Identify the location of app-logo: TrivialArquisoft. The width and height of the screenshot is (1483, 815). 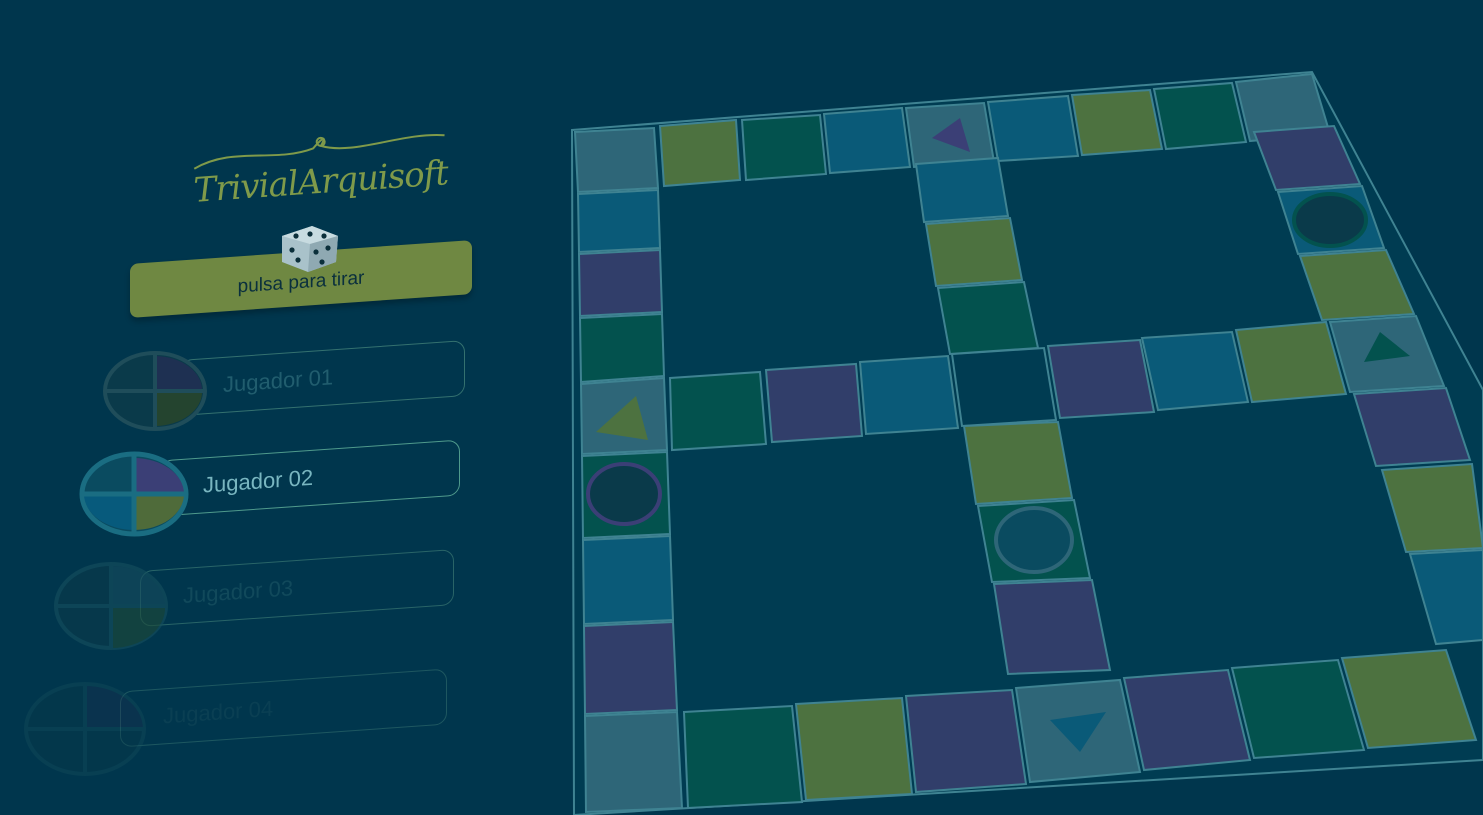
(320, 175).